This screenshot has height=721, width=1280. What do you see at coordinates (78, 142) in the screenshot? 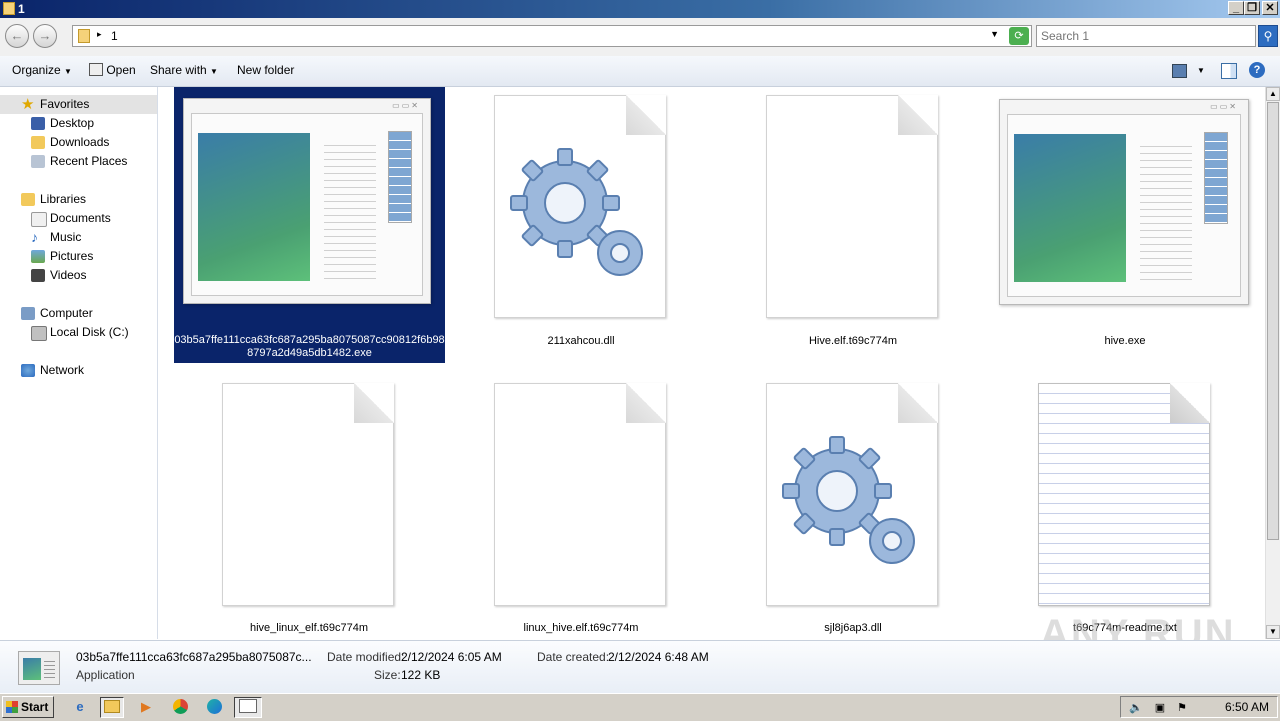
I see `sidebar-item-downloads: Downloads` at bounding box center [78, 142].